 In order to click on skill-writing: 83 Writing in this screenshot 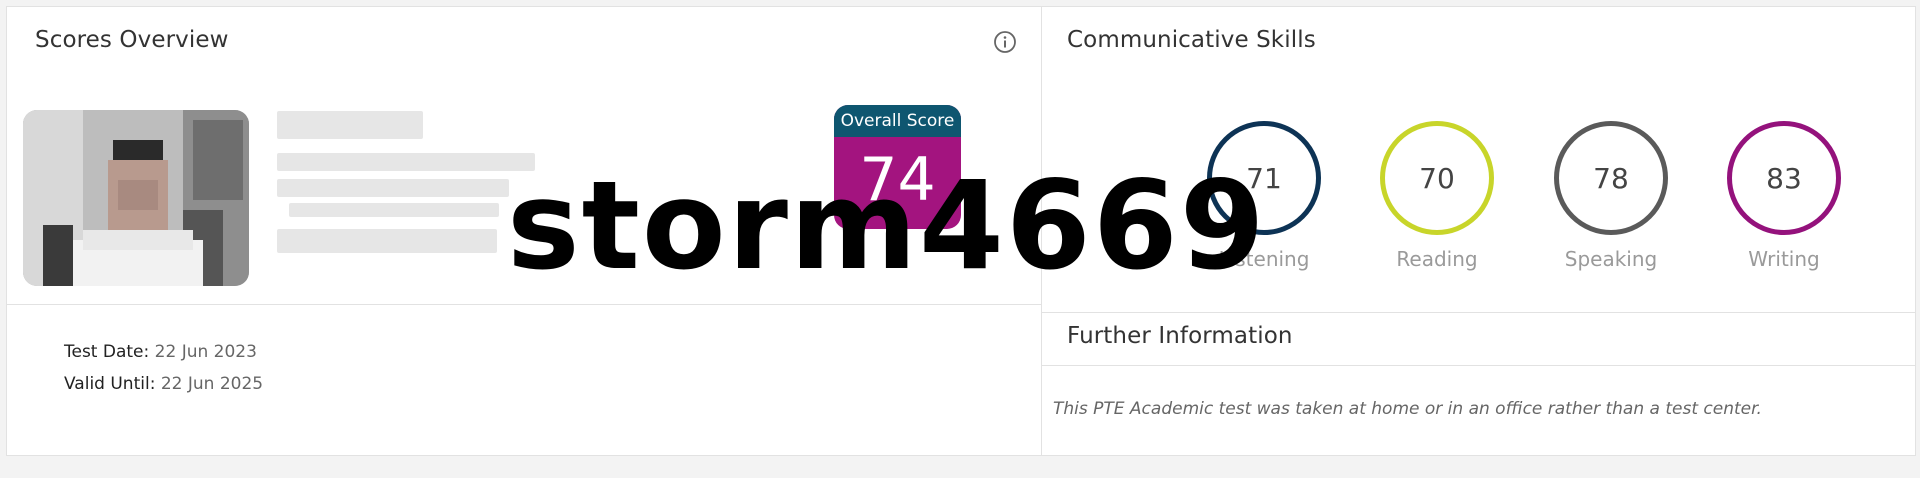, I will do `click(1784, 196)`.